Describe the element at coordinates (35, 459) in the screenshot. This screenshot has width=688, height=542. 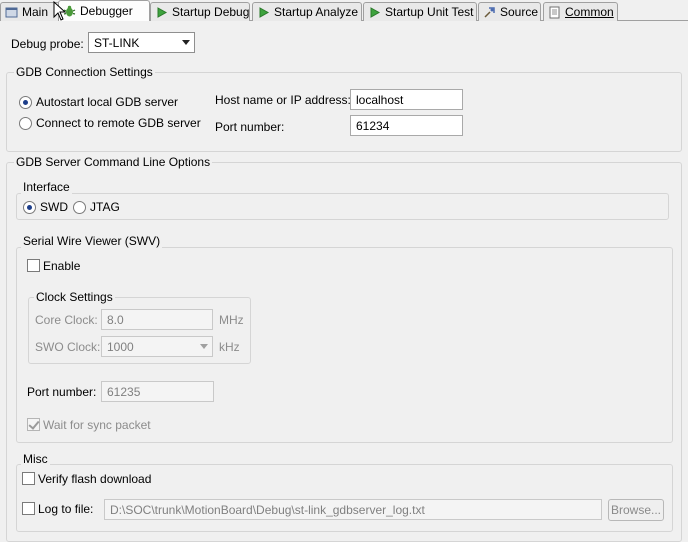
I see `misc-title: Misc` at that location.